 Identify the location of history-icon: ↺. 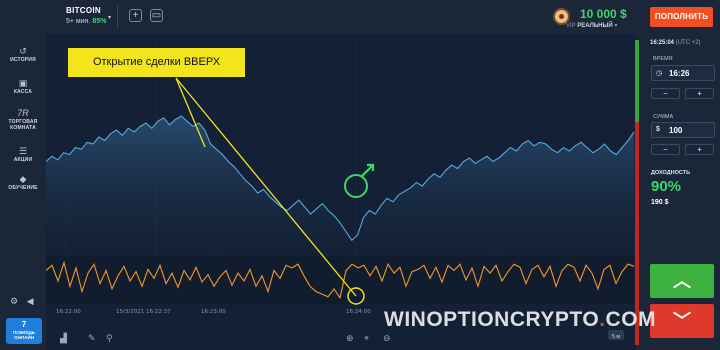
(23, 51).